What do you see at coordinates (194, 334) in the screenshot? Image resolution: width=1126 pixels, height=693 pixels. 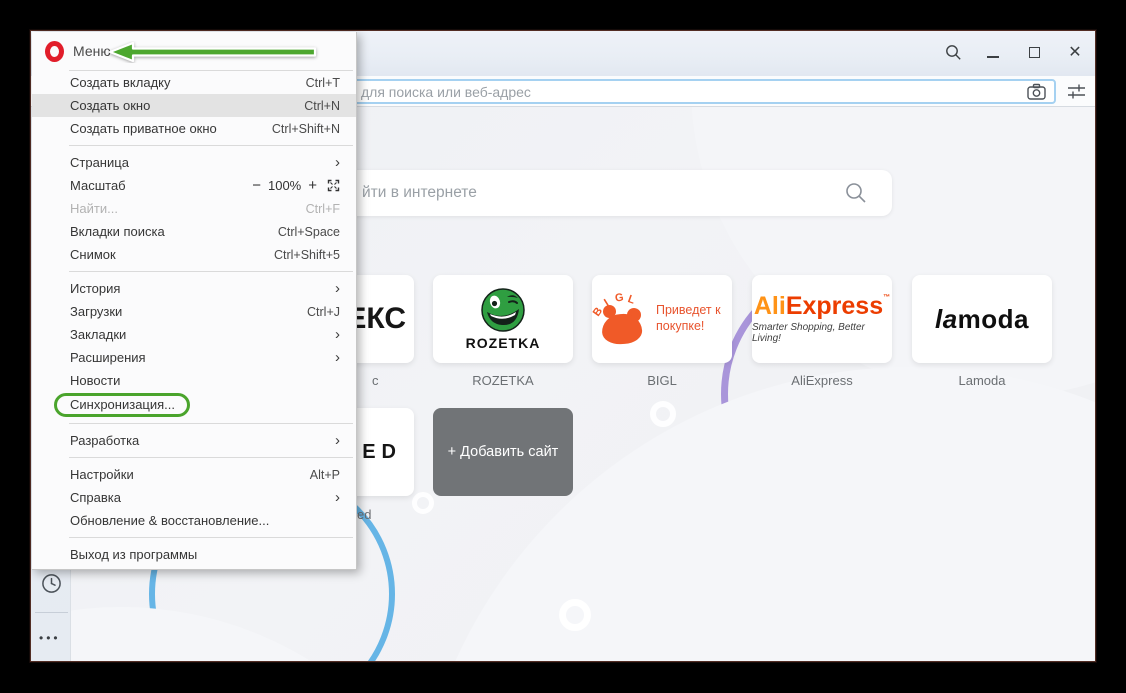 I see `menu-item-bookmarks: Закладки ›` at bounding box center [194, 334].